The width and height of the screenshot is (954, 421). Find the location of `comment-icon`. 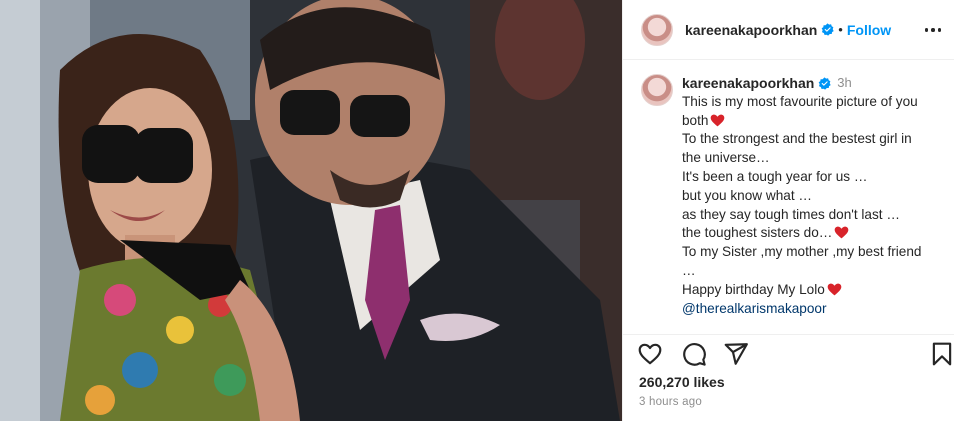

comment-icon is located at coordinates (694, 354).